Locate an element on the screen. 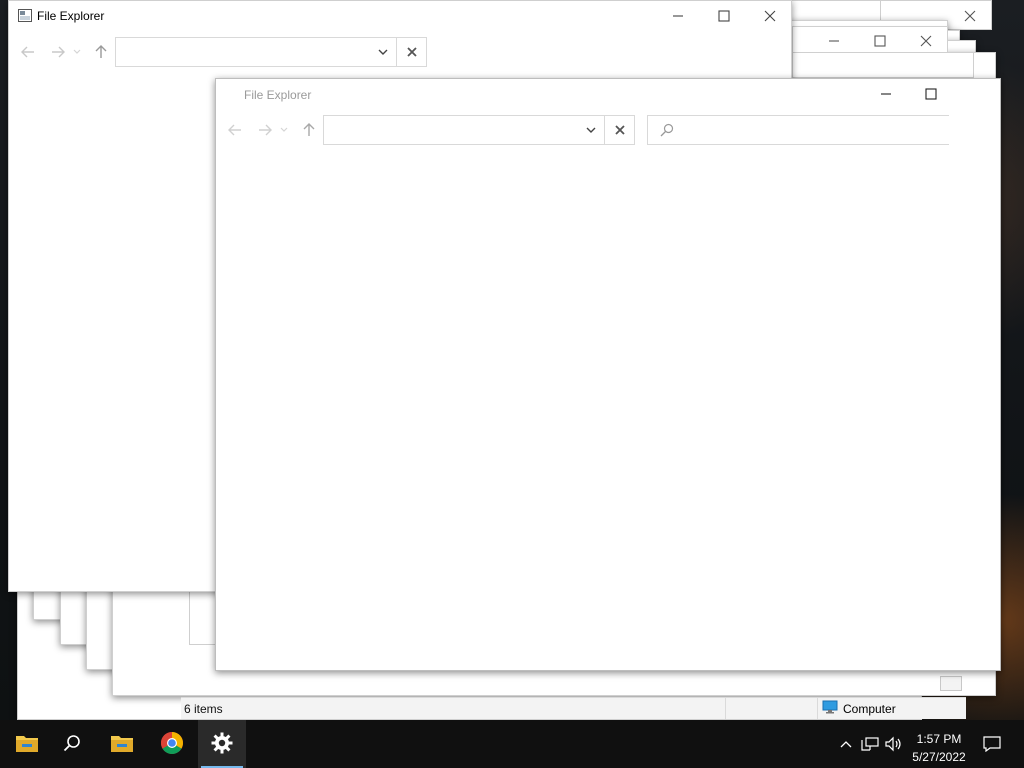 Image resolution: width=1024 pixels, height=768 pixels. chrome-icon is located at coordinates (172, 744).